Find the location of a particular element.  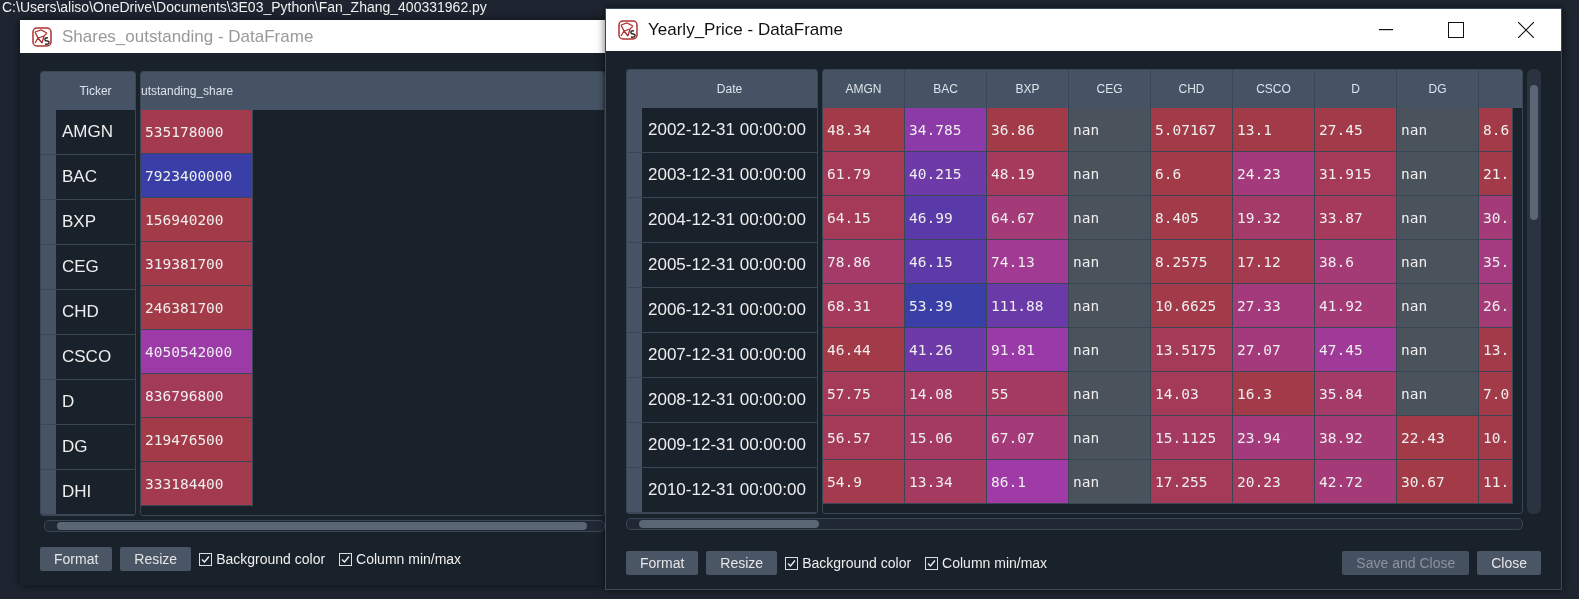

table-cell: 36.86 is located at coordinates (1028, 130).